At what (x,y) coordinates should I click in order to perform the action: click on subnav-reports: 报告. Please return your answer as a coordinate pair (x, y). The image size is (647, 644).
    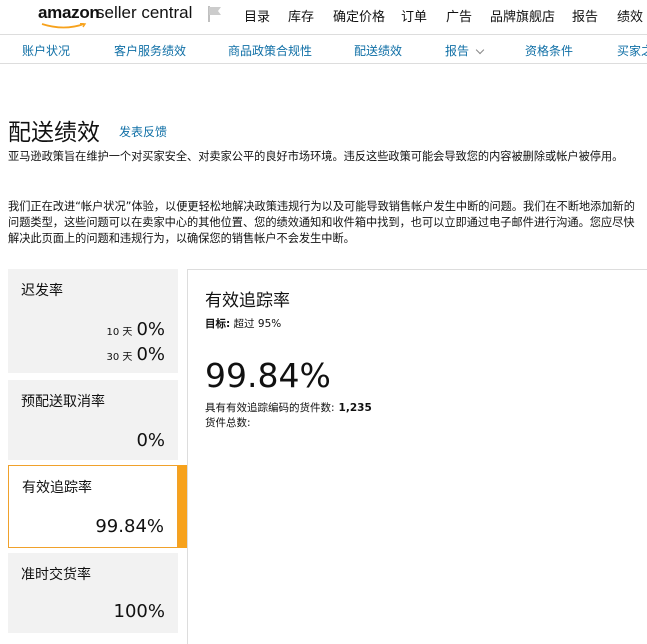
    Looking at the image, I should click on (465, 50).